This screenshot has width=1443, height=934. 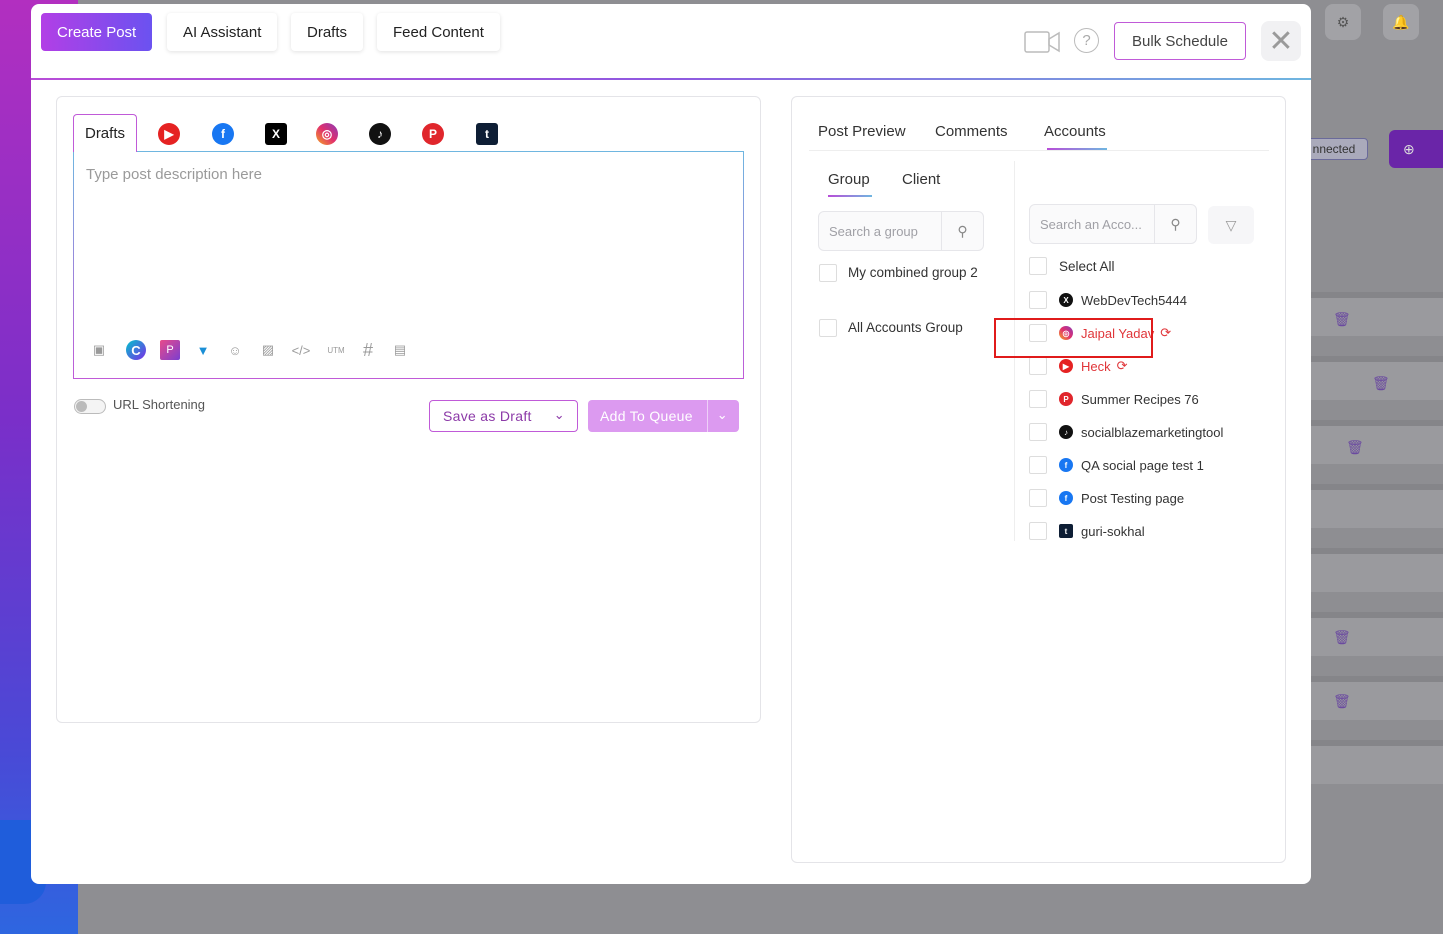 What do you see at coordinates (90, 406) in the screenshot?
I see `url-shortening-toggle` at bounding box center [90, 406].